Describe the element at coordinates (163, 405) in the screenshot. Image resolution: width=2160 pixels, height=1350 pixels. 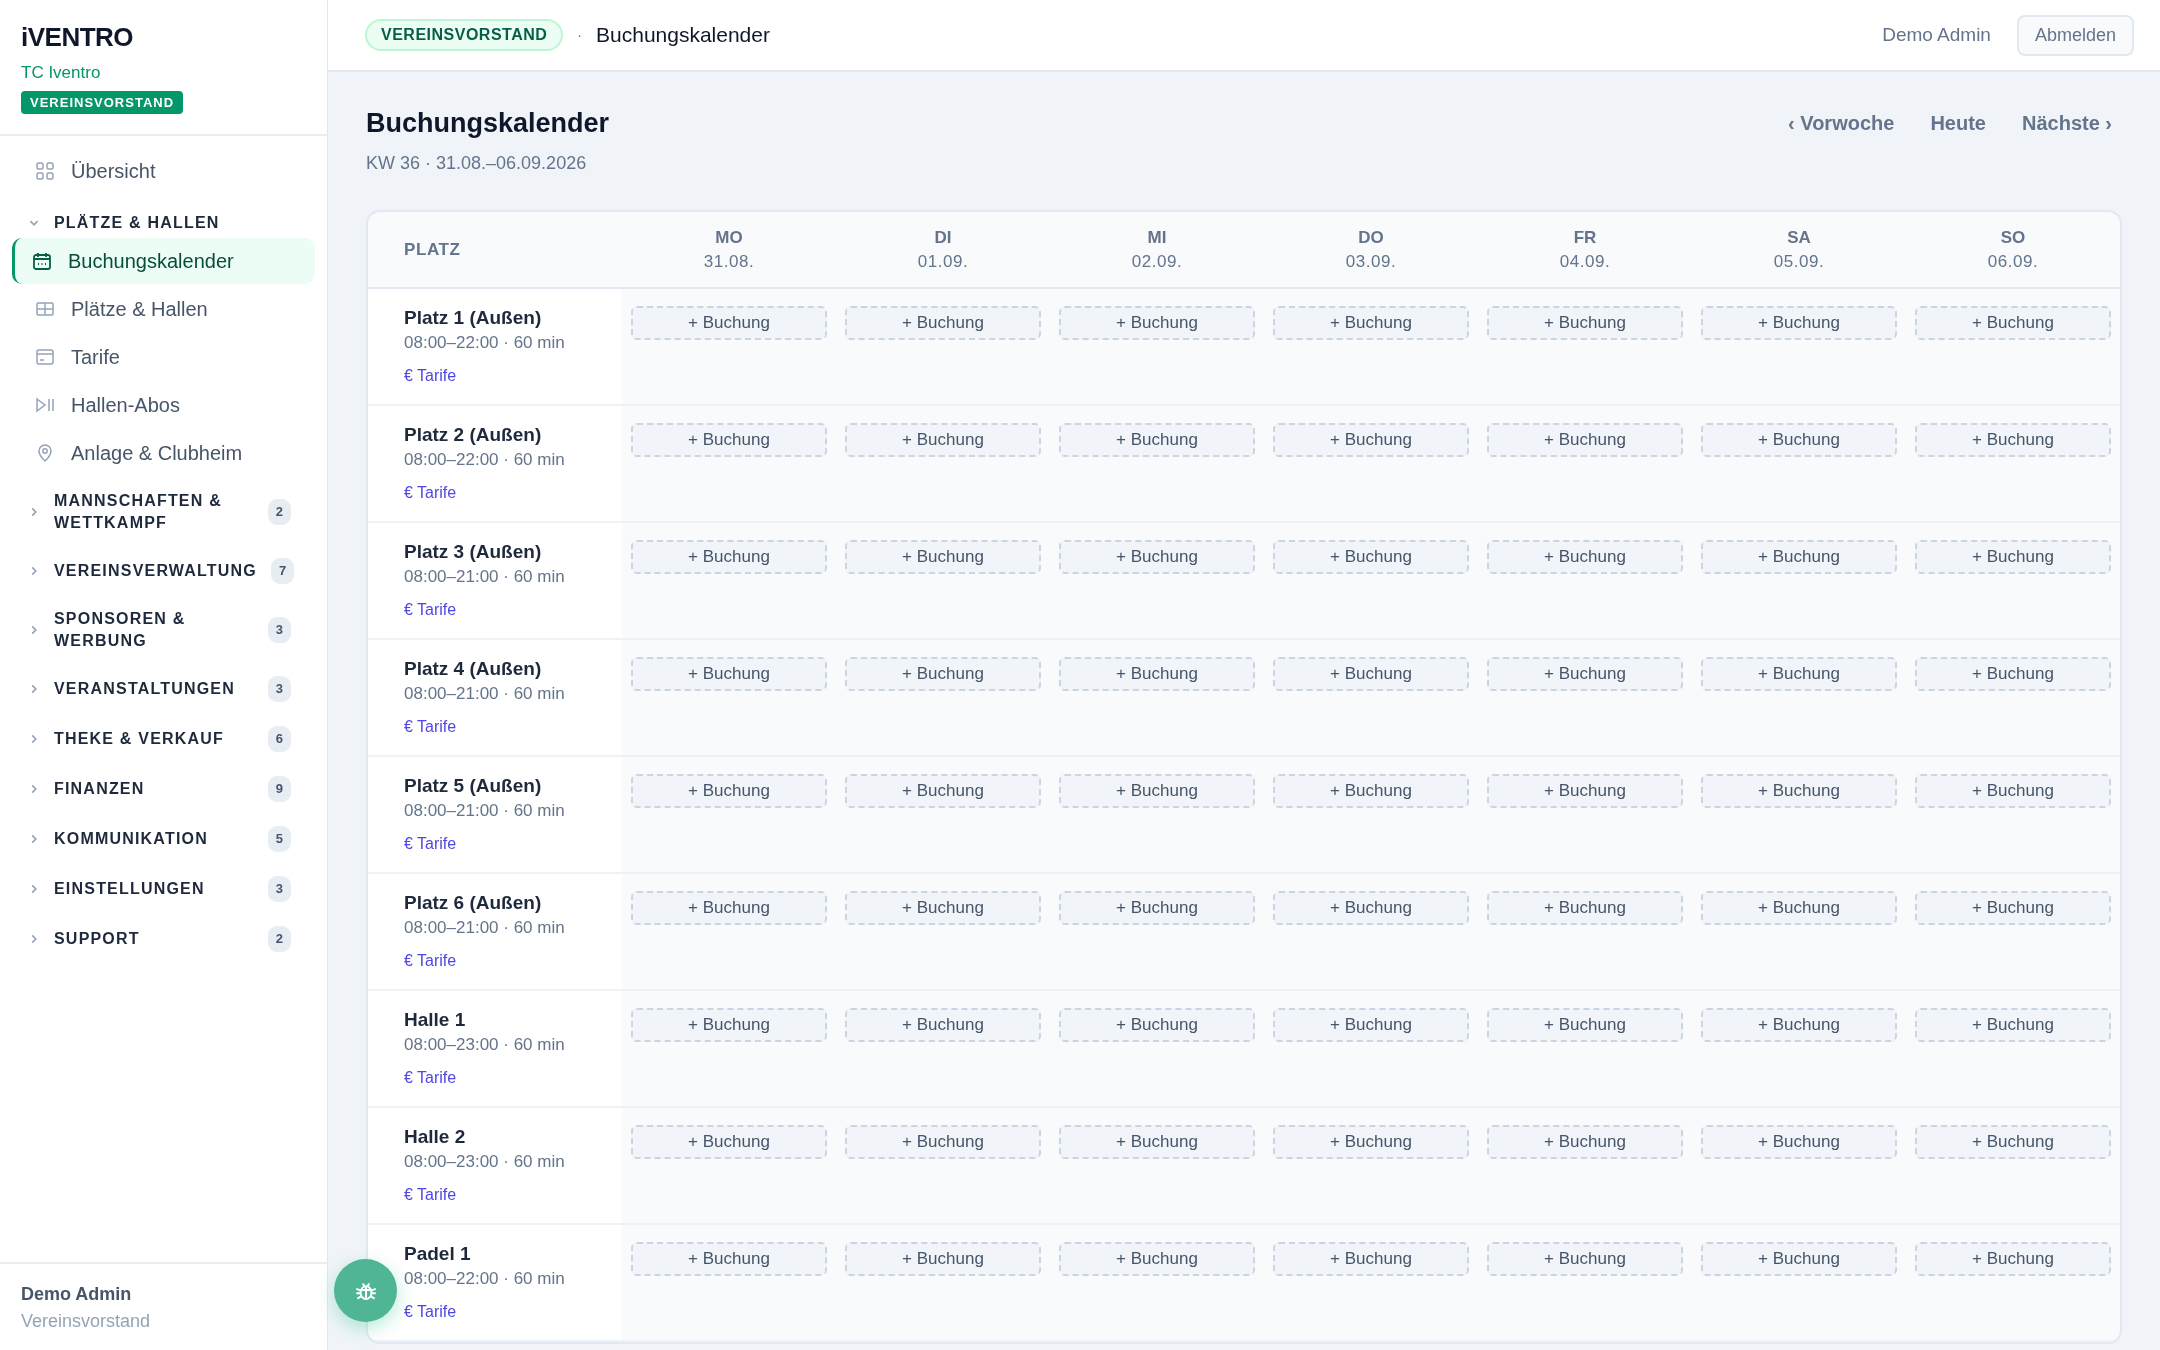
I see `sidebar-item: Hallen-Abos` at that location.